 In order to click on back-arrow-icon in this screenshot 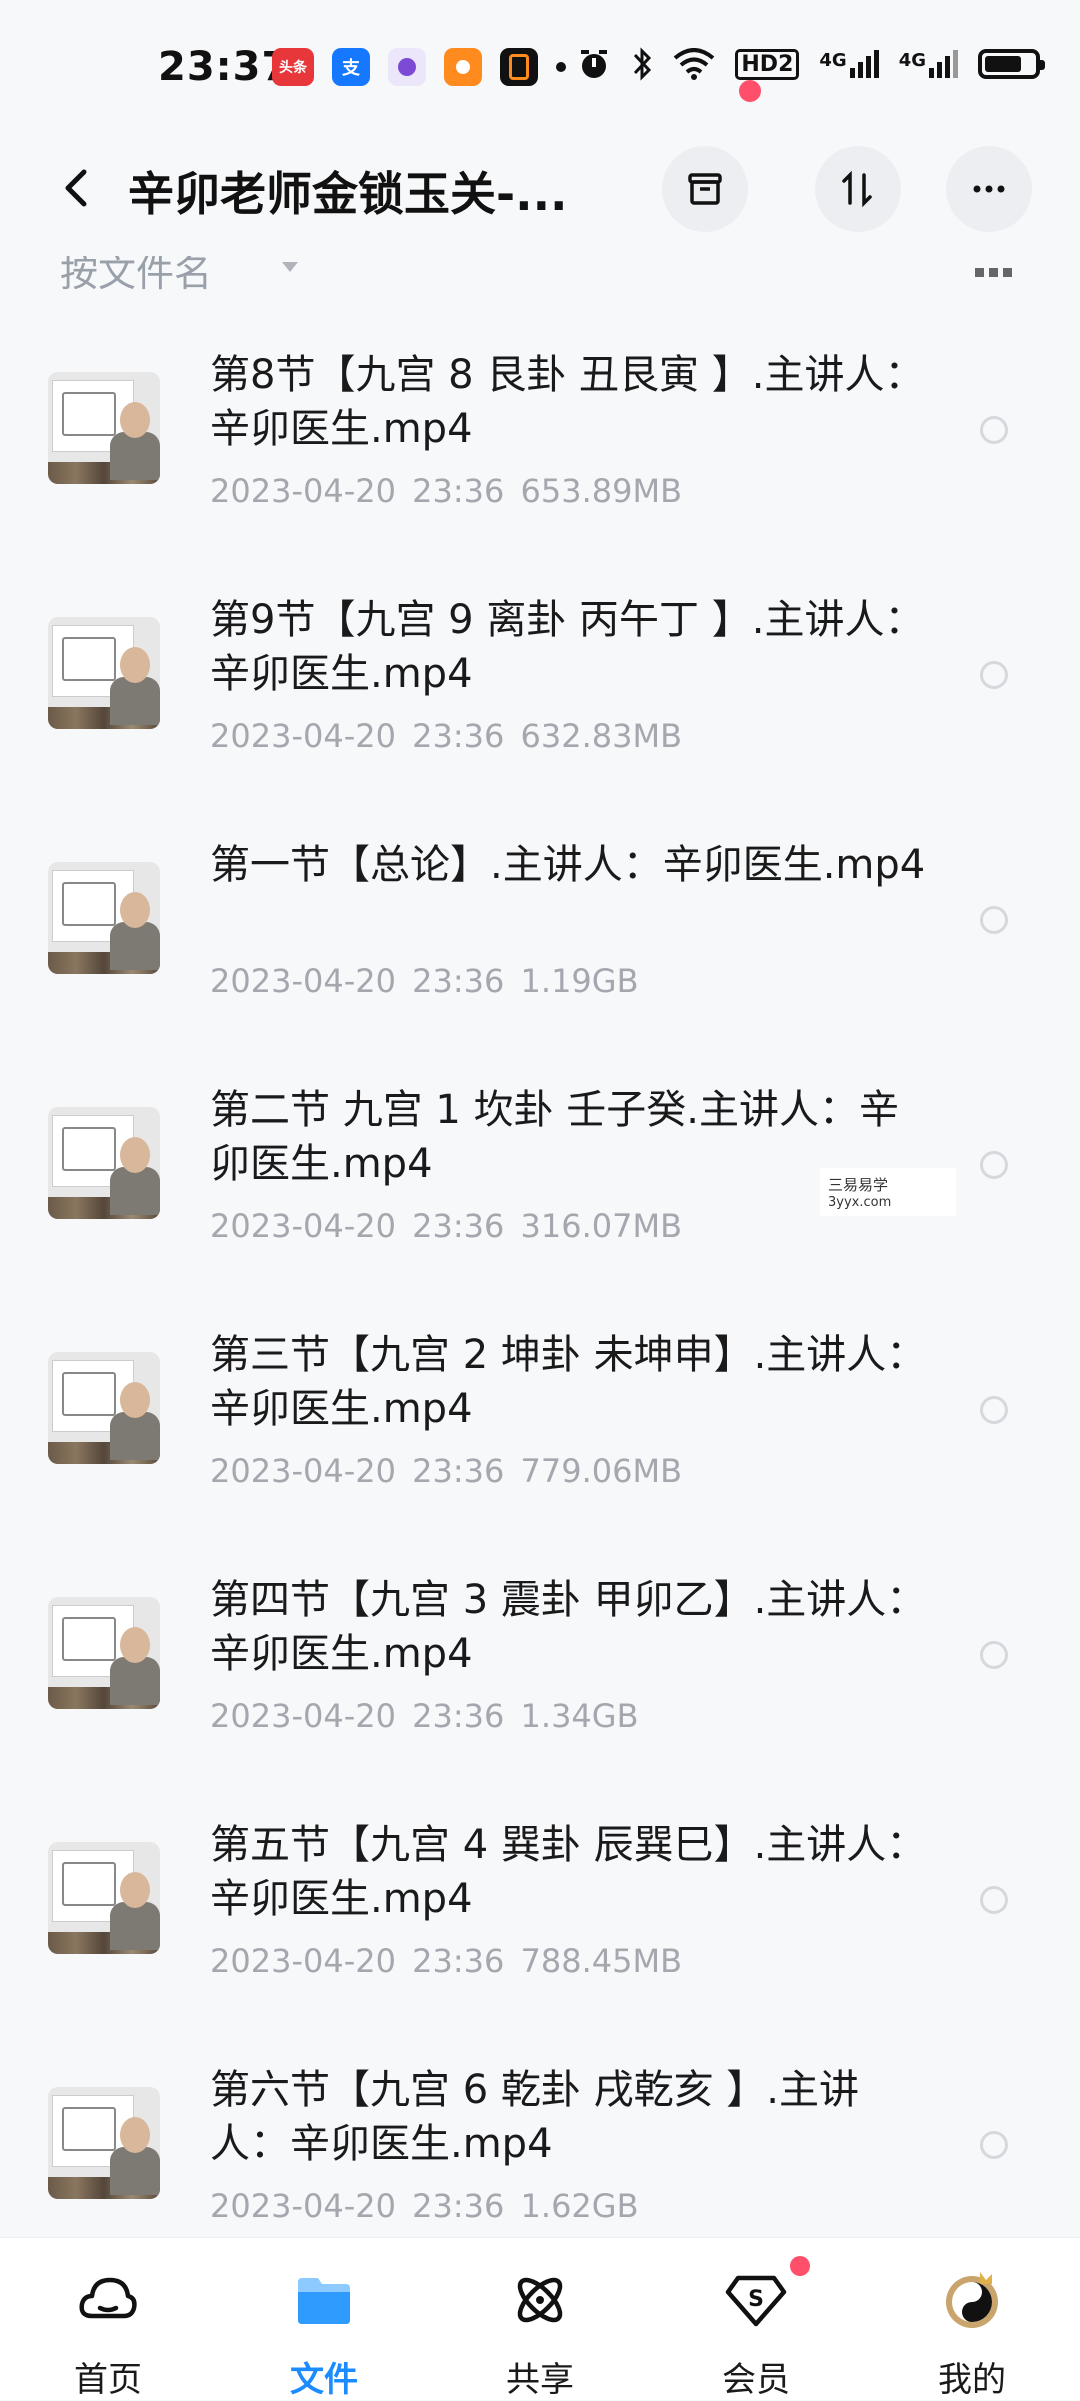, I will do `click(78, 188)`.